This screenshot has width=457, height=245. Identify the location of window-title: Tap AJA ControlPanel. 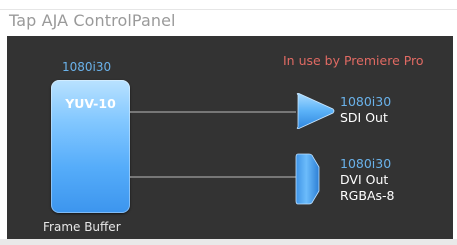
(92, 20).